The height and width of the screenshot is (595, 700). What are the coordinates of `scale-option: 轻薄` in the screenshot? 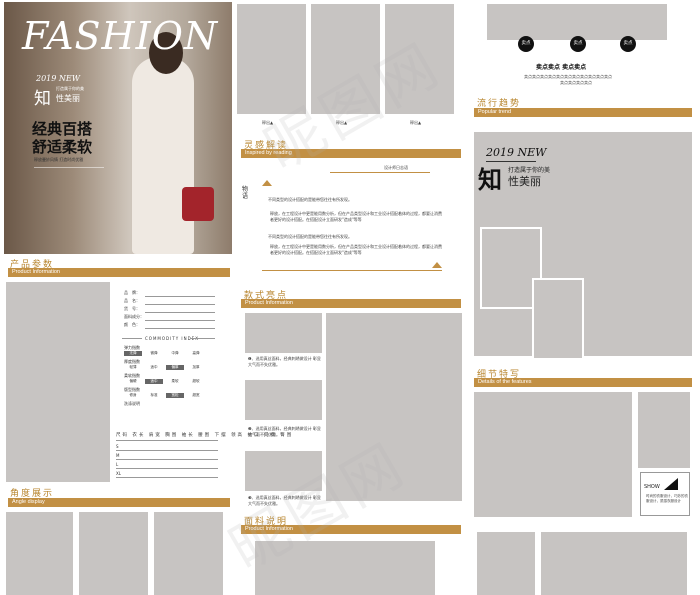 It's located at (133, 367).